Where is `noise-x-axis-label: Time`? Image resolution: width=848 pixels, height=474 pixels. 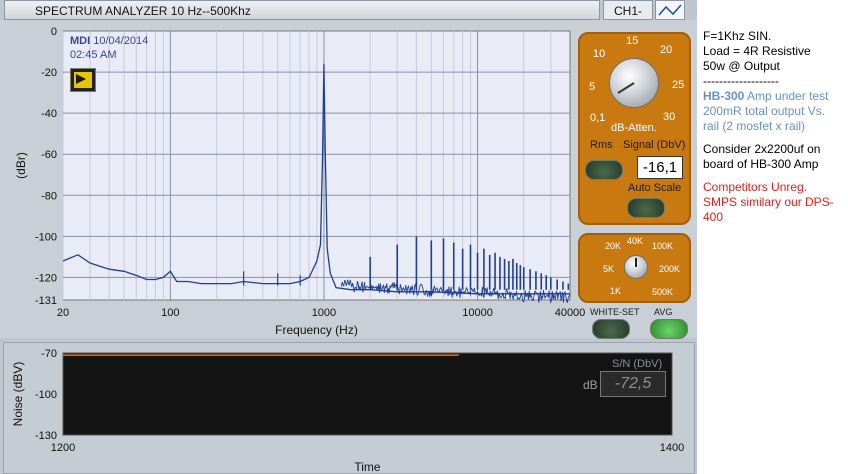
noise-x-axis-label: Time is located at coordinates (367, 467).